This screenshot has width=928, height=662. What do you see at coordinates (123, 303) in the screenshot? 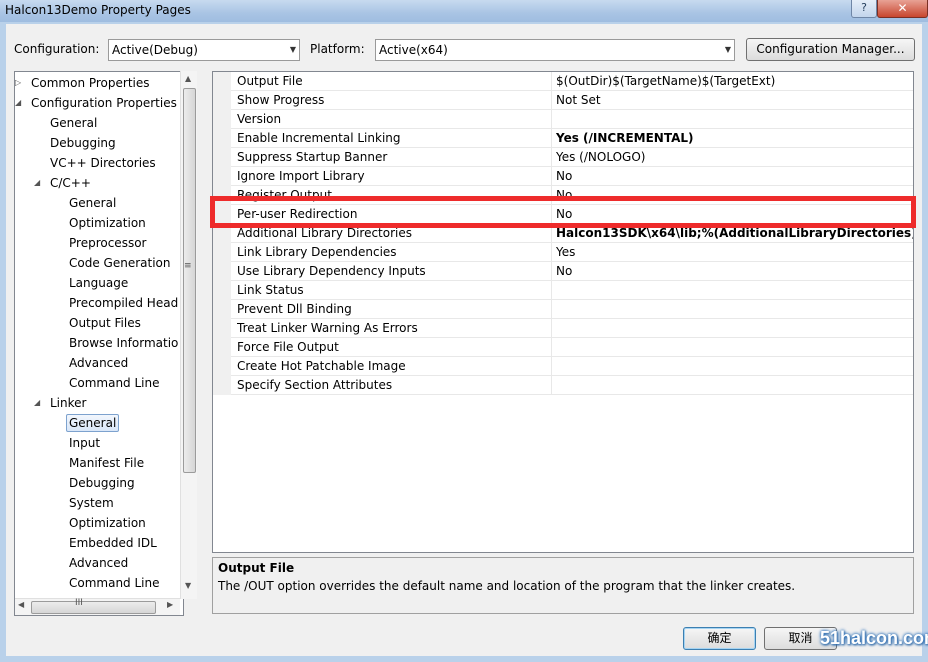
I see `tree-item: Precompiled Head` at bounding box center [123, 303].